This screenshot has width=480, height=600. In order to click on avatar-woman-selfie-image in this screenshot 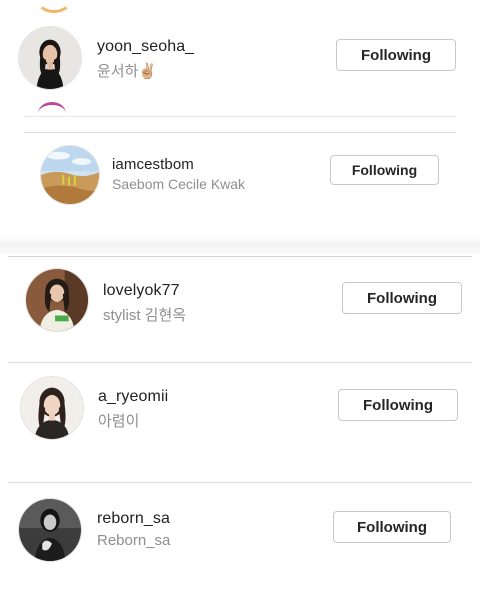, I will do `click(52, 408)`.